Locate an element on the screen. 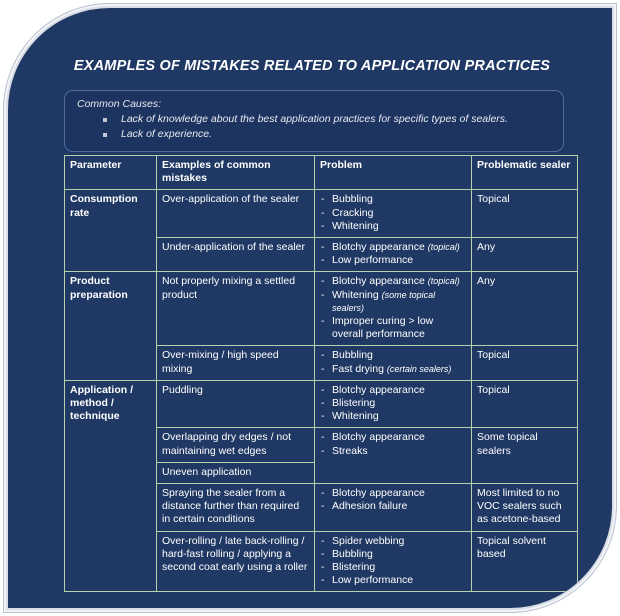 The height and width of the screenshot is (616, 620). column-header-sealer: Problematic sealer is located at coordinates (524, 172).